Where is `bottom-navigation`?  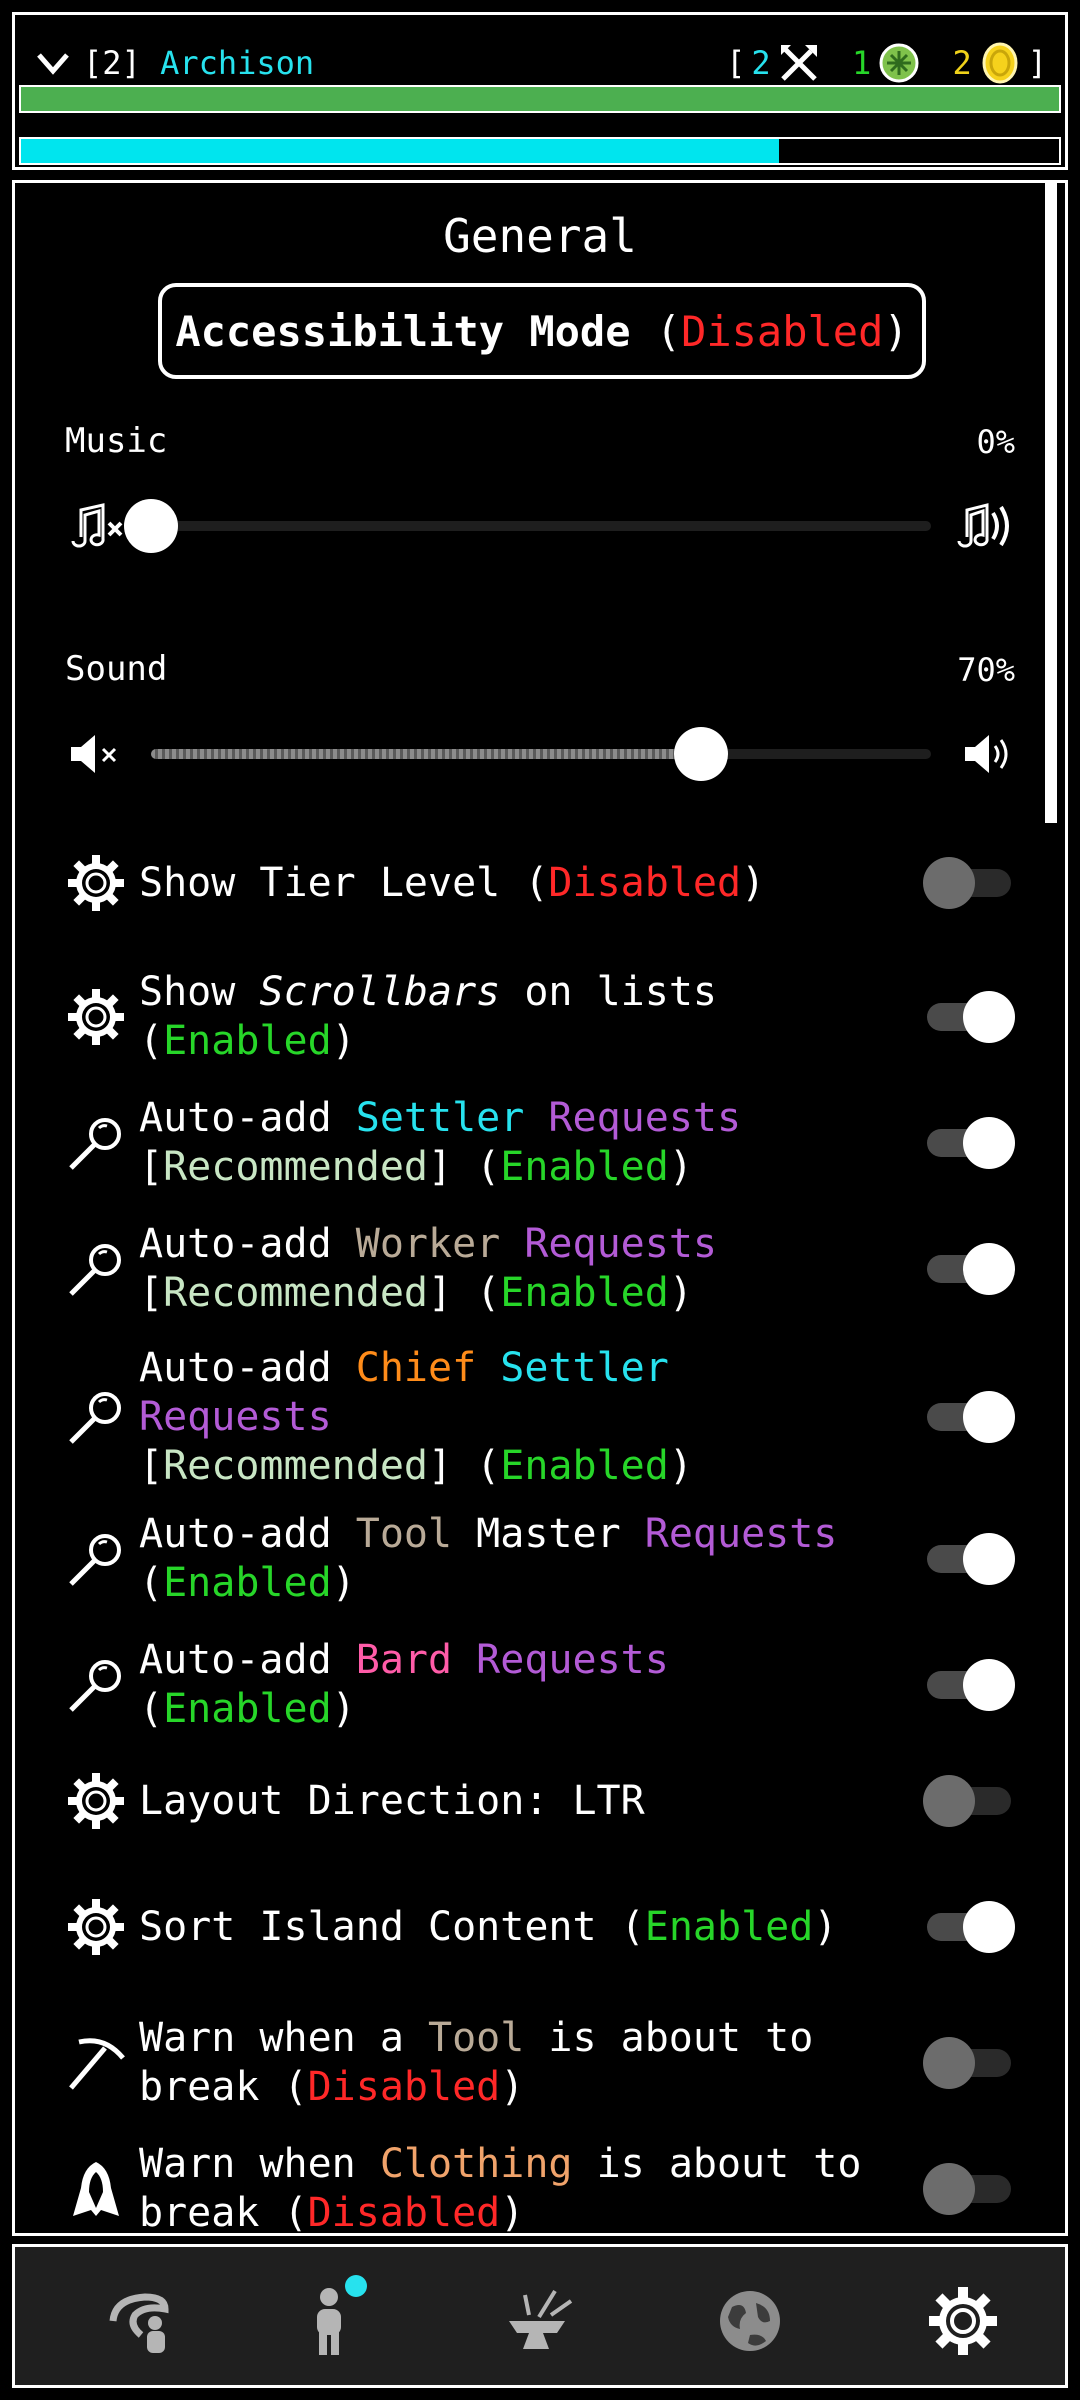
bottom-navigation is located at coordinates (540, 2316).